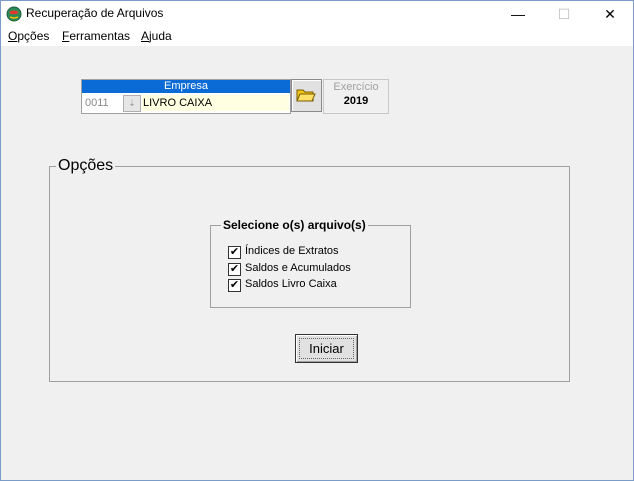 Image resolution: width=634 pixels, height=481 pixels. I want to click on code-lookup-button: ⇣, so click(132, 103).